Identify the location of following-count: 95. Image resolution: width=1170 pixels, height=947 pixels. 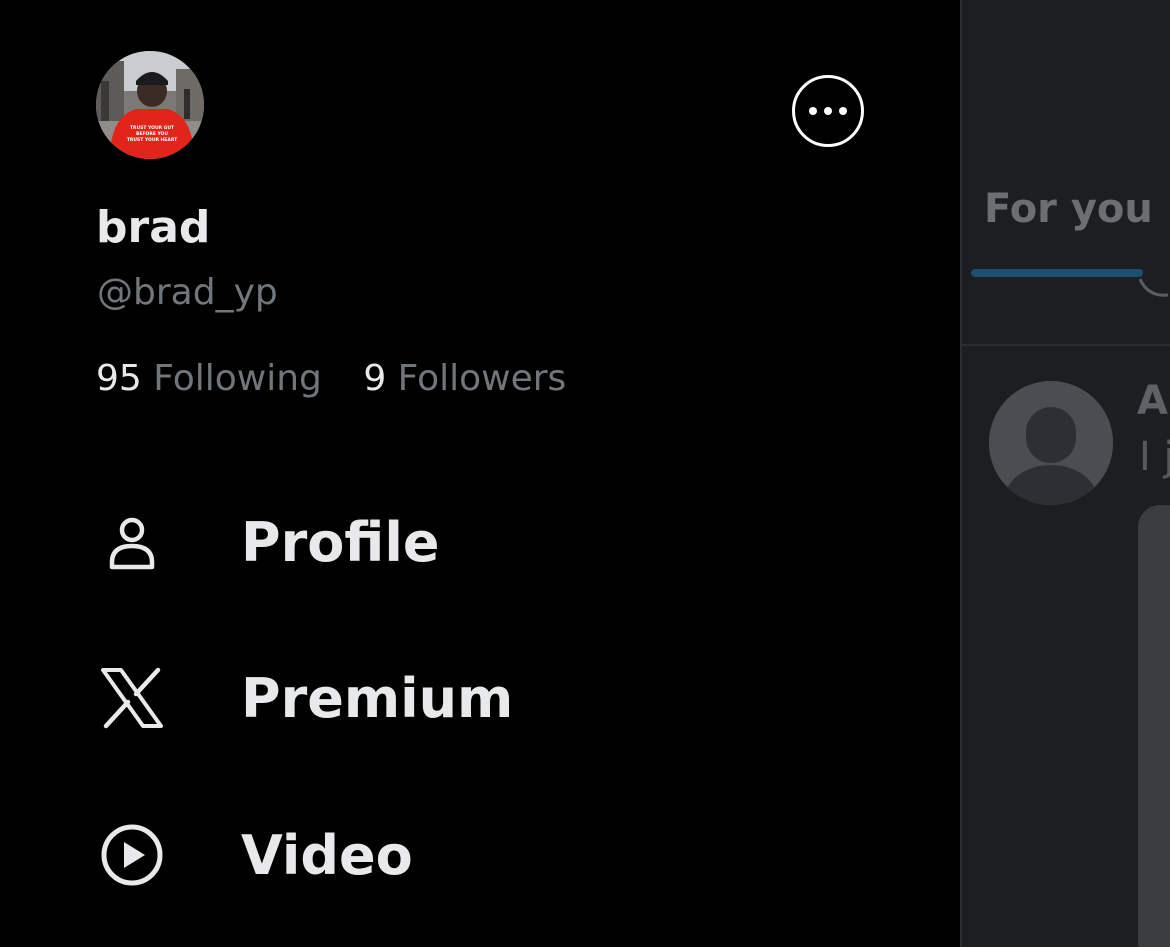
(119, 378).